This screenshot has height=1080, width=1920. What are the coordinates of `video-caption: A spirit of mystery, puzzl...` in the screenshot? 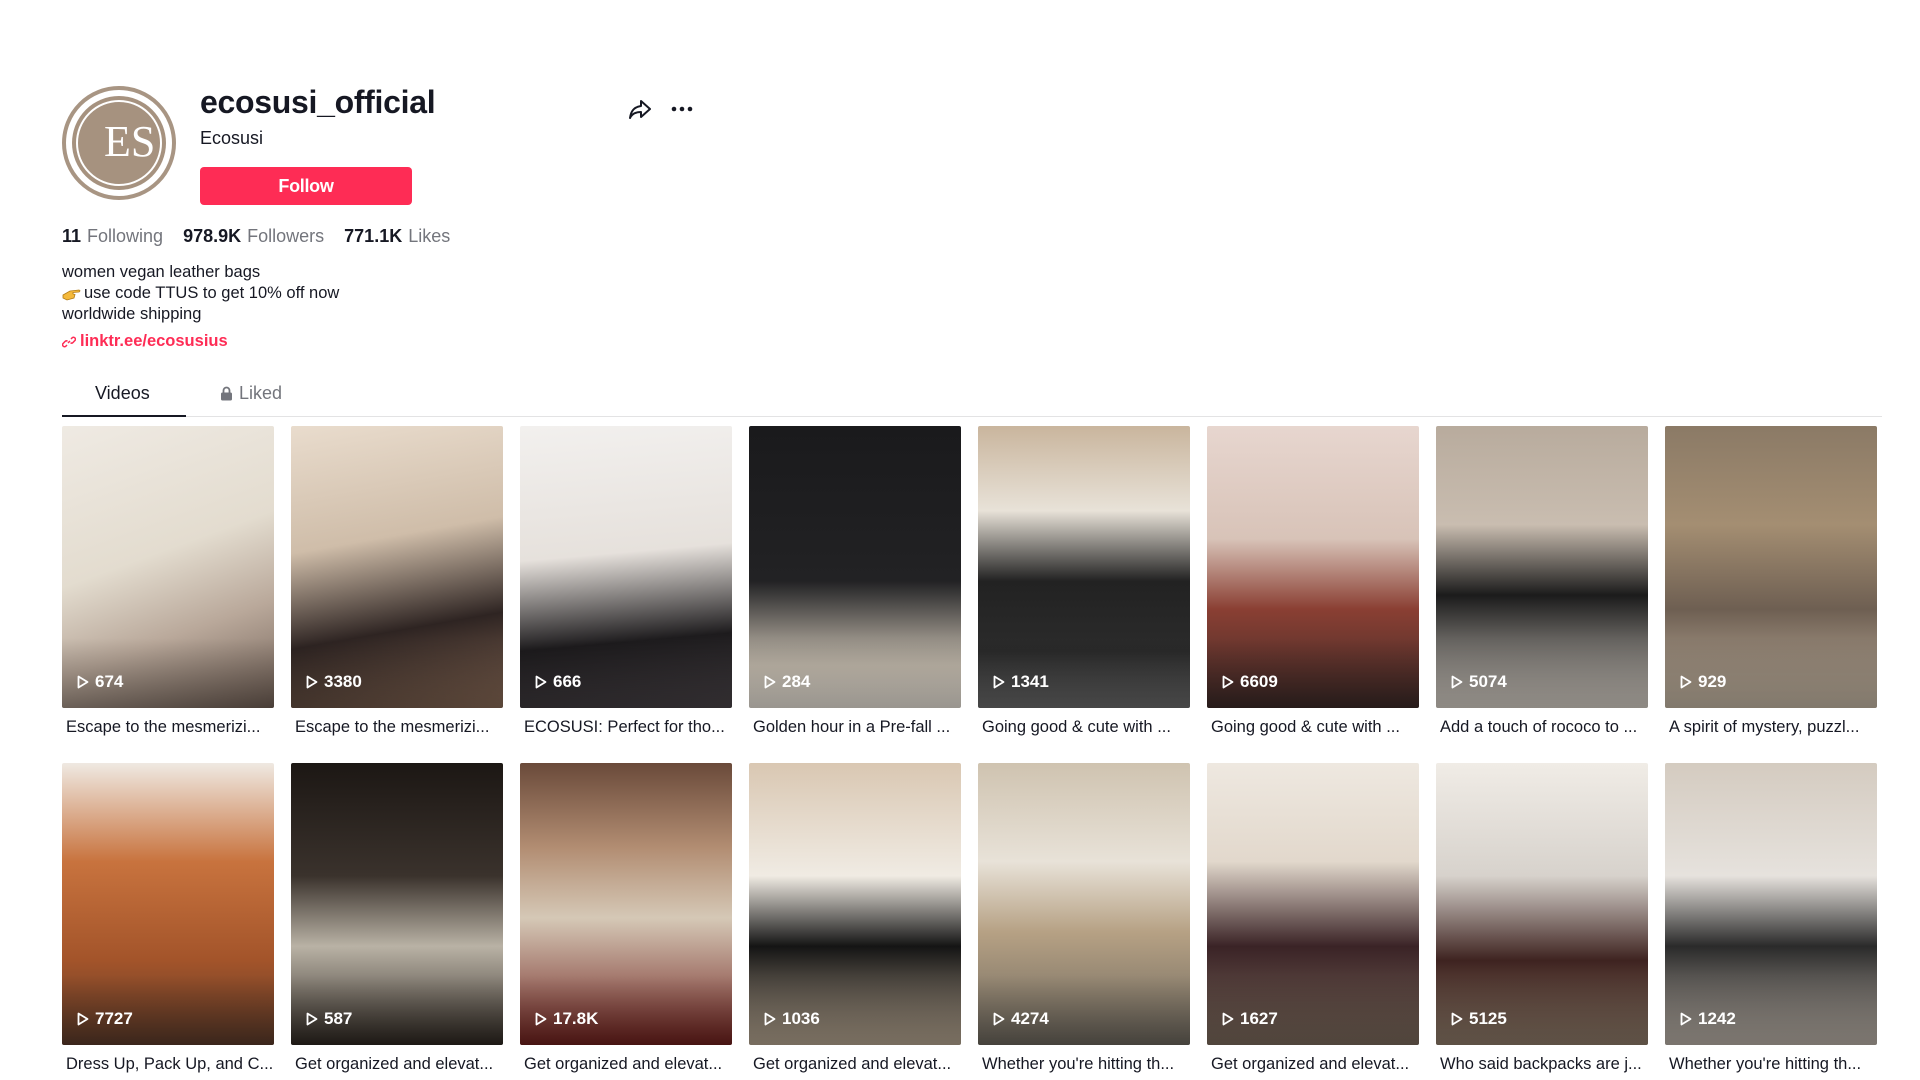 It's located at (1774, 727).